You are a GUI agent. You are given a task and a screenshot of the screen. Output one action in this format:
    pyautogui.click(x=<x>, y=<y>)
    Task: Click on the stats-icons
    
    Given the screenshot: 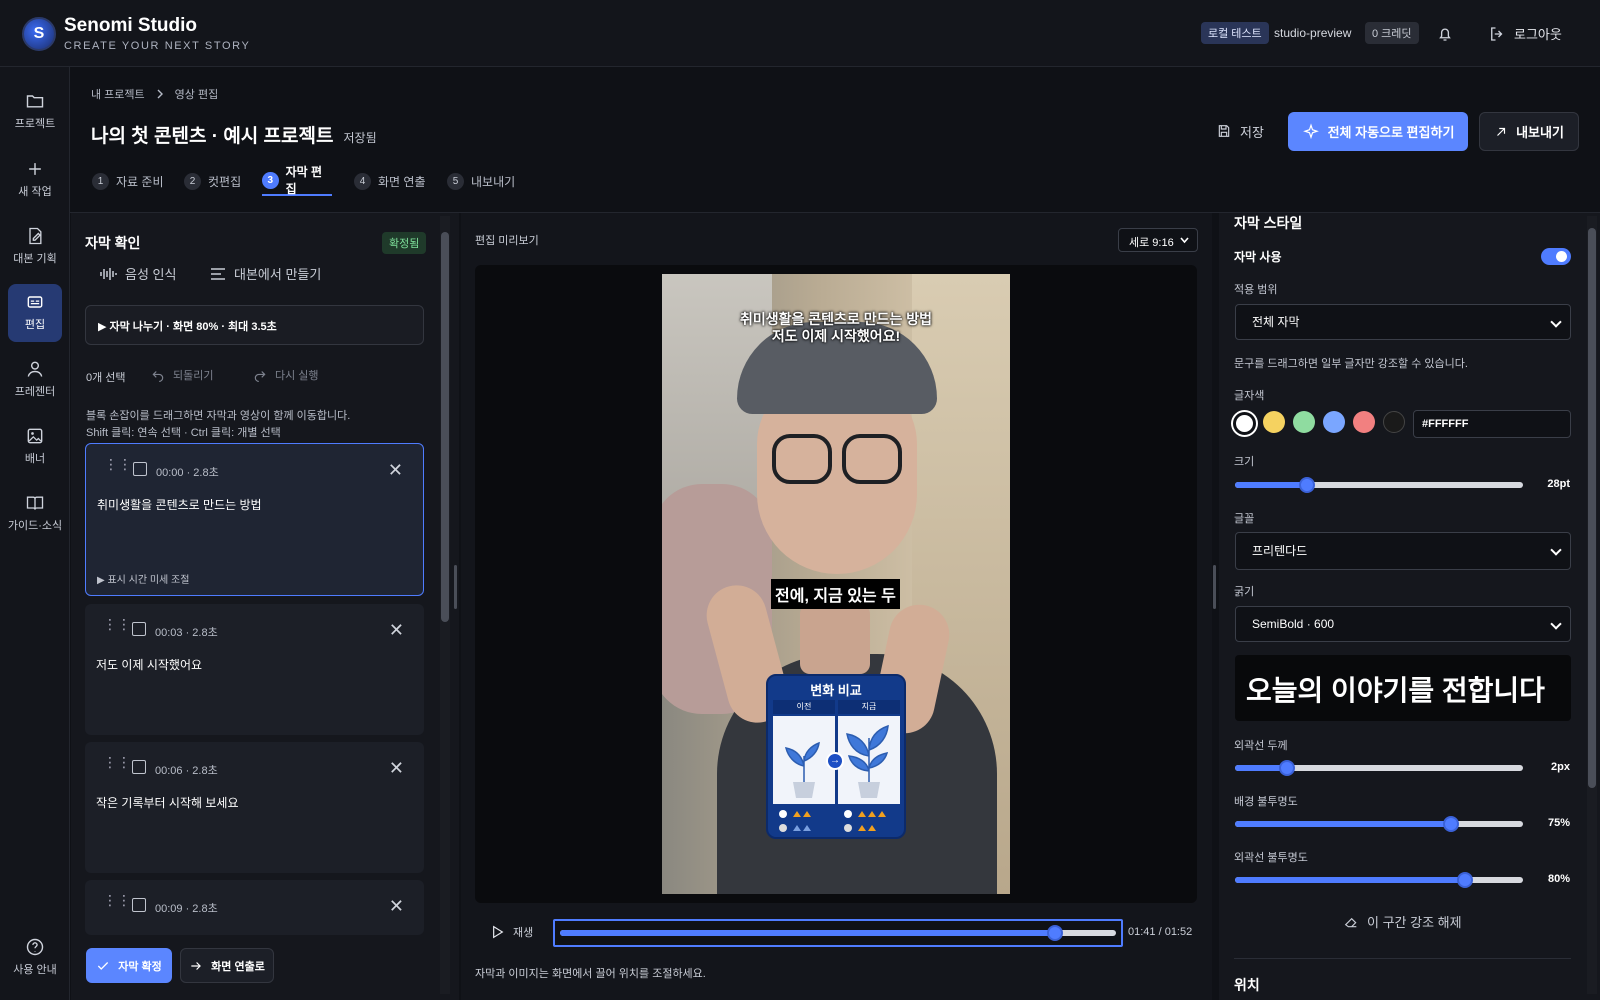 What is the action you would take?
    pyautogui.click(x=832, y=821)
    